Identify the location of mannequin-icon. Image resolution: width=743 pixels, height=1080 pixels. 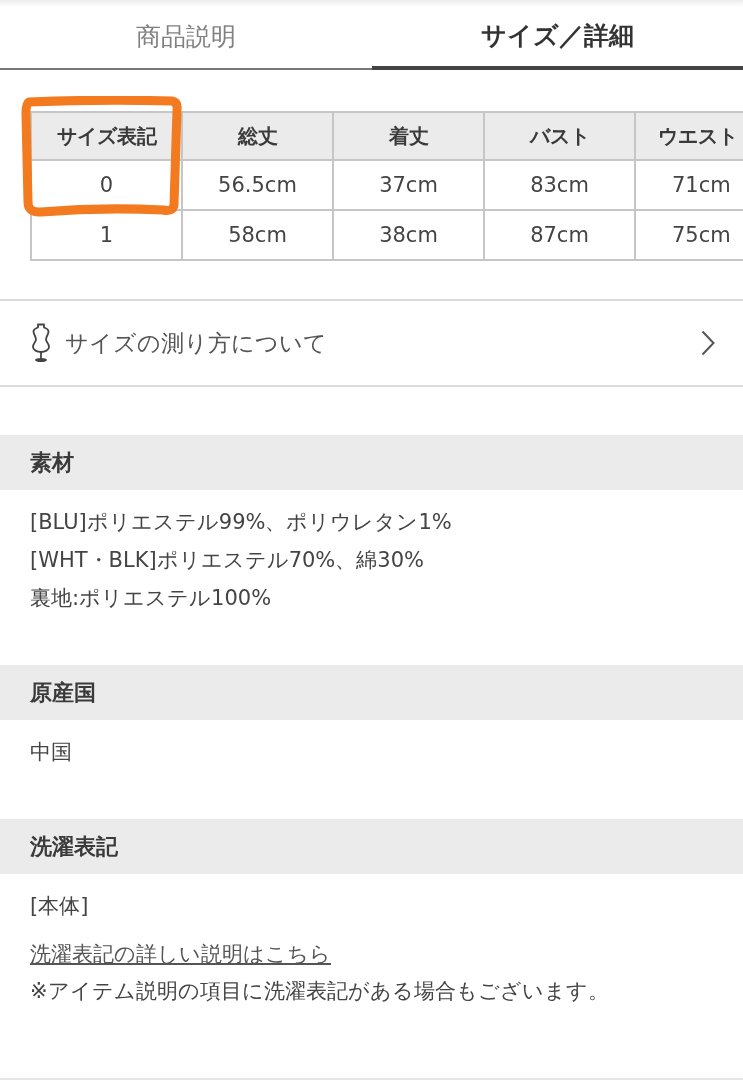
(41, 343).